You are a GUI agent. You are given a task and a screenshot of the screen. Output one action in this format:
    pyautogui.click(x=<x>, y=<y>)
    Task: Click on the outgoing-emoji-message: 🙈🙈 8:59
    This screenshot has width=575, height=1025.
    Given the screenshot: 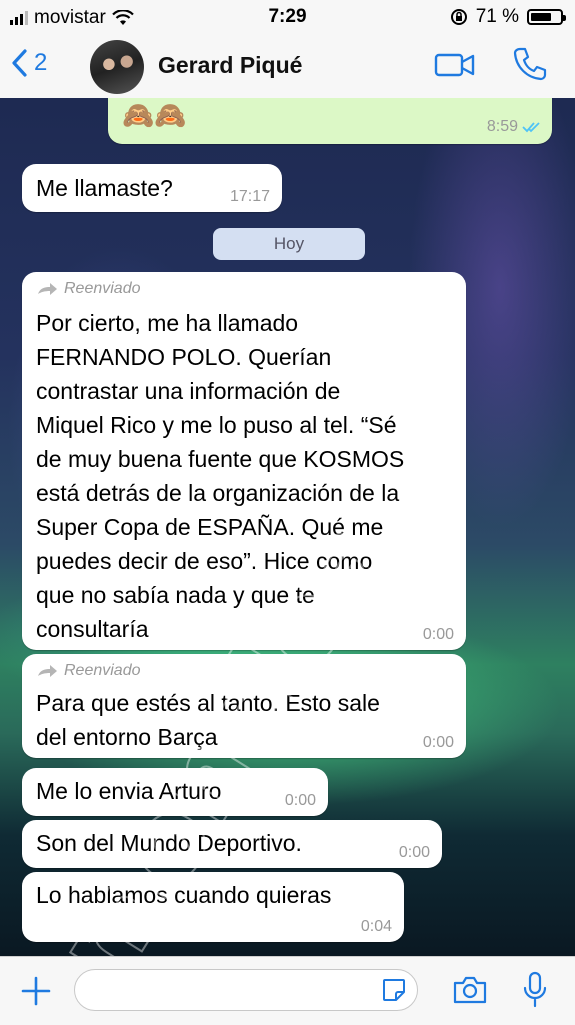 What is the action you would take?
    pyautogui.click(x=330, y=121)
    